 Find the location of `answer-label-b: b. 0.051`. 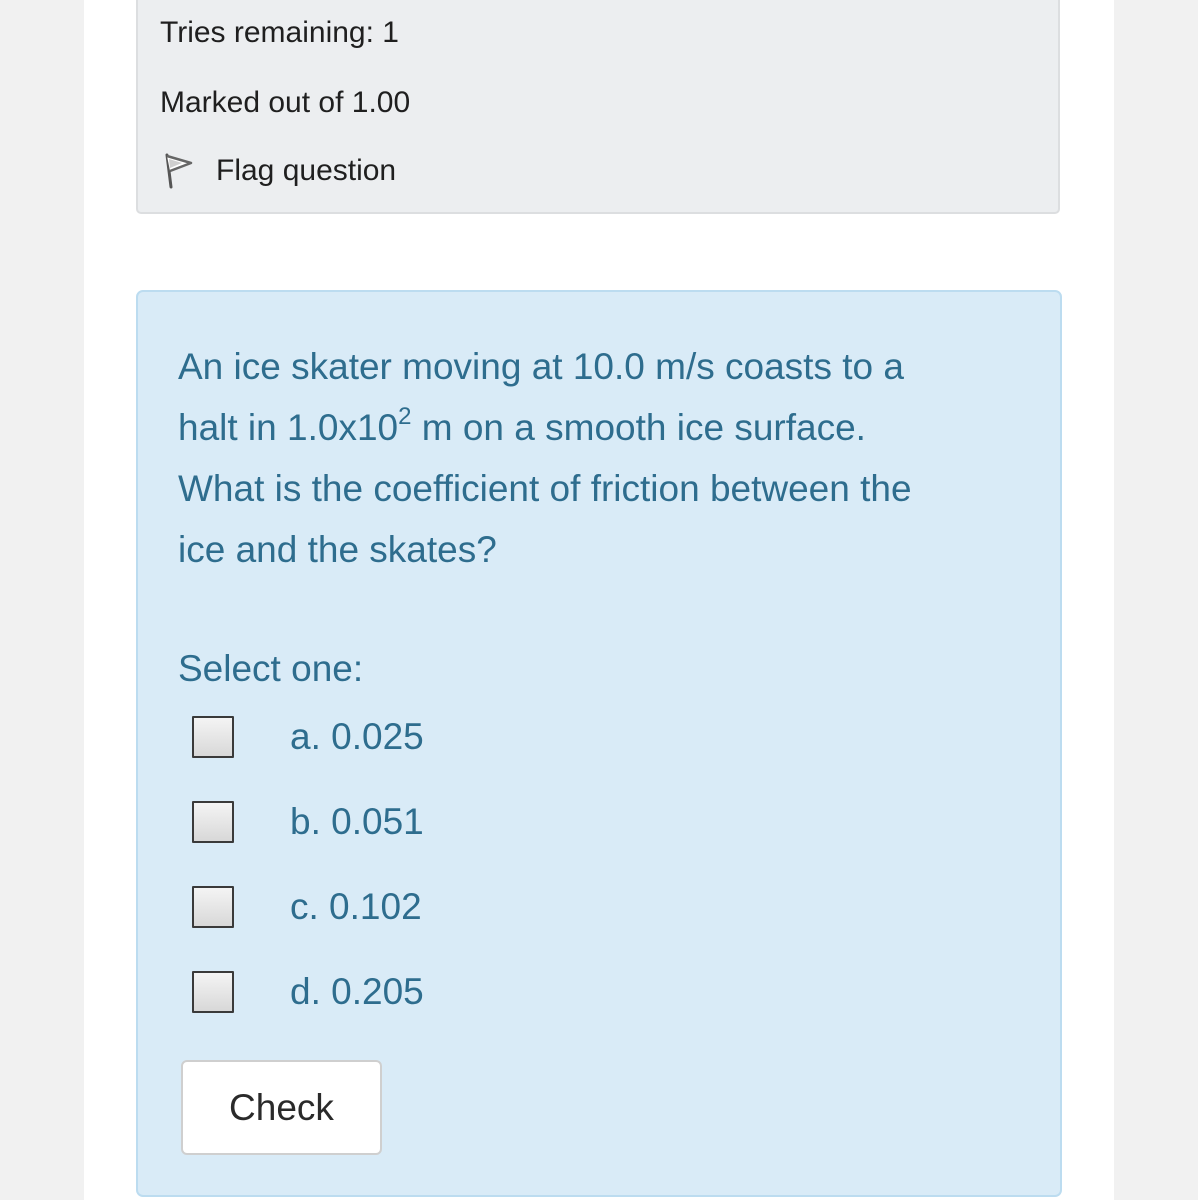

answer-label-b: b. 0.051 is located at coordinates (357, 822).